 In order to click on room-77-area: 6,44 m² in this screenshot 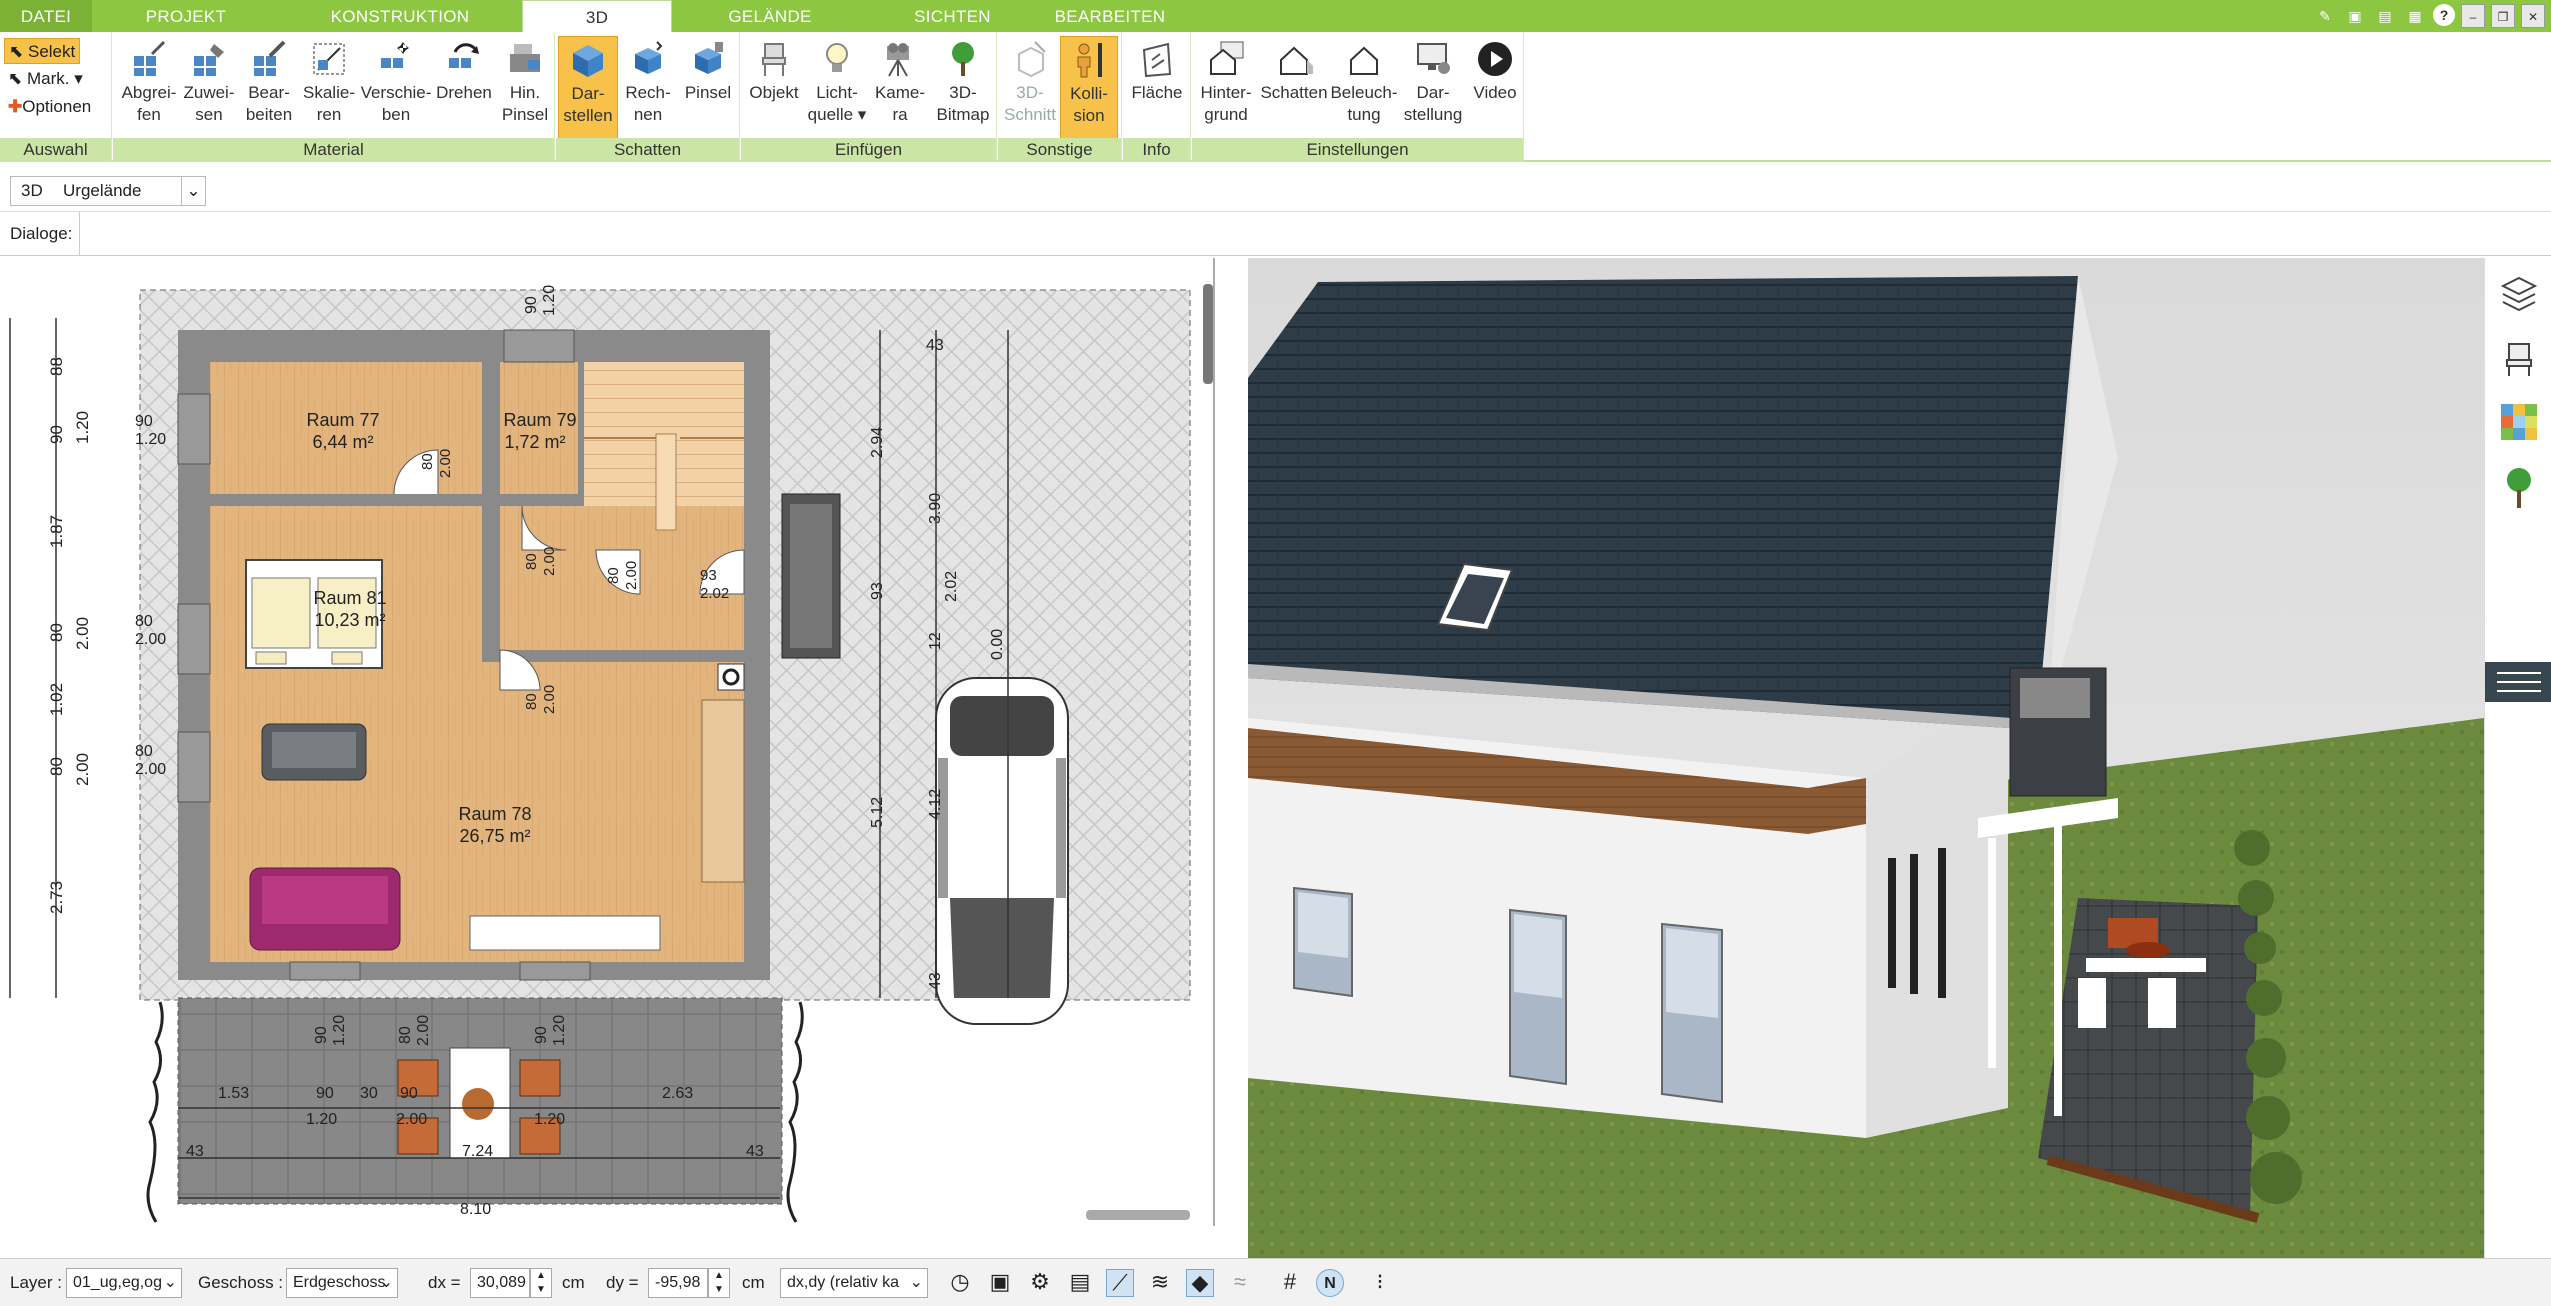, I will do `click(342, 442)`.